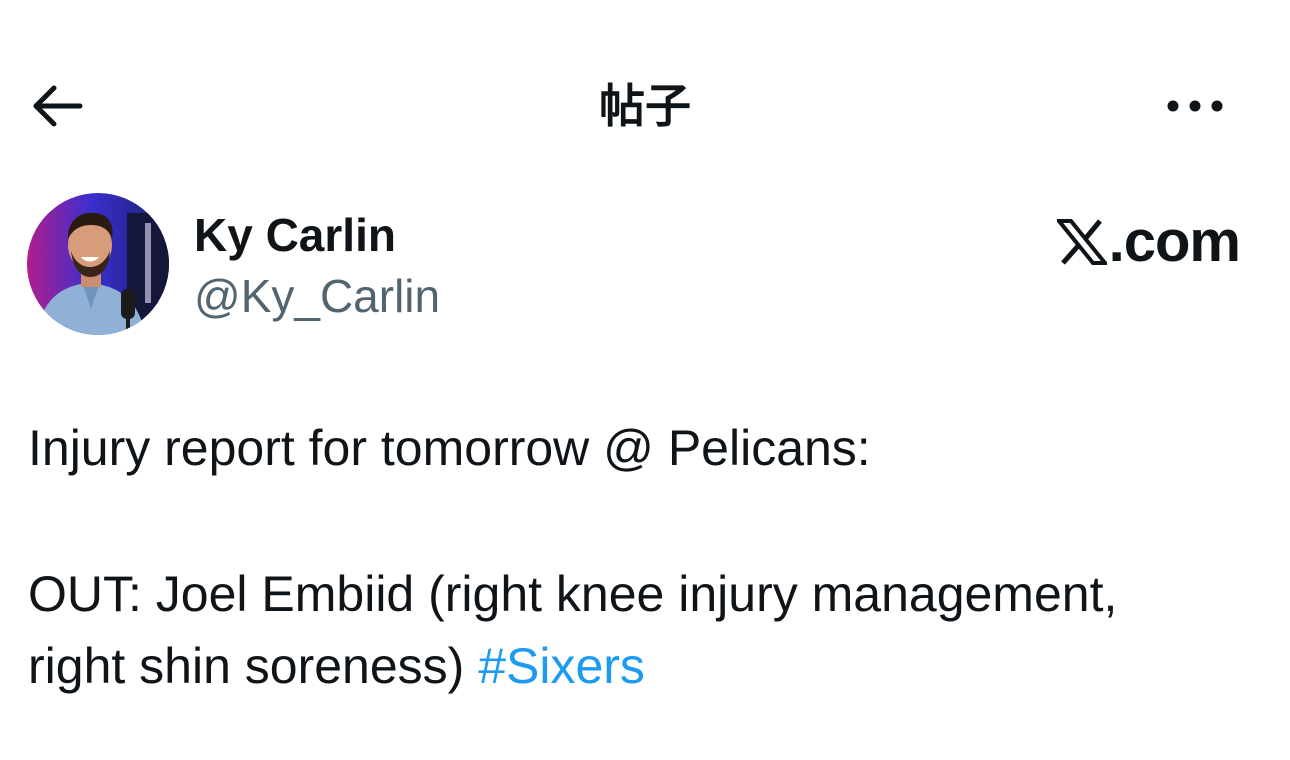 Image resolution: width=1290 pixels, height=760 pixels. What do you see at coordinates (449, 448) in the screenshot?
I see `tweet-line-1: Injury report for tomorrow @ Pelicans:` at bounding box center [449, 448].